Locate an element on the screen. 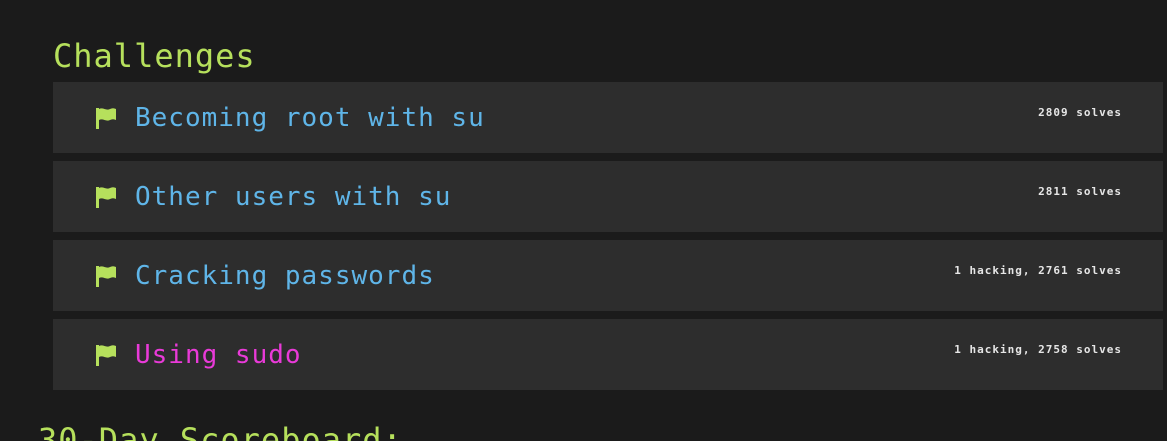 The height and width of the screenshot is (441, 1167). challenges-heading: Challenges is located at coordinates (154, 56).